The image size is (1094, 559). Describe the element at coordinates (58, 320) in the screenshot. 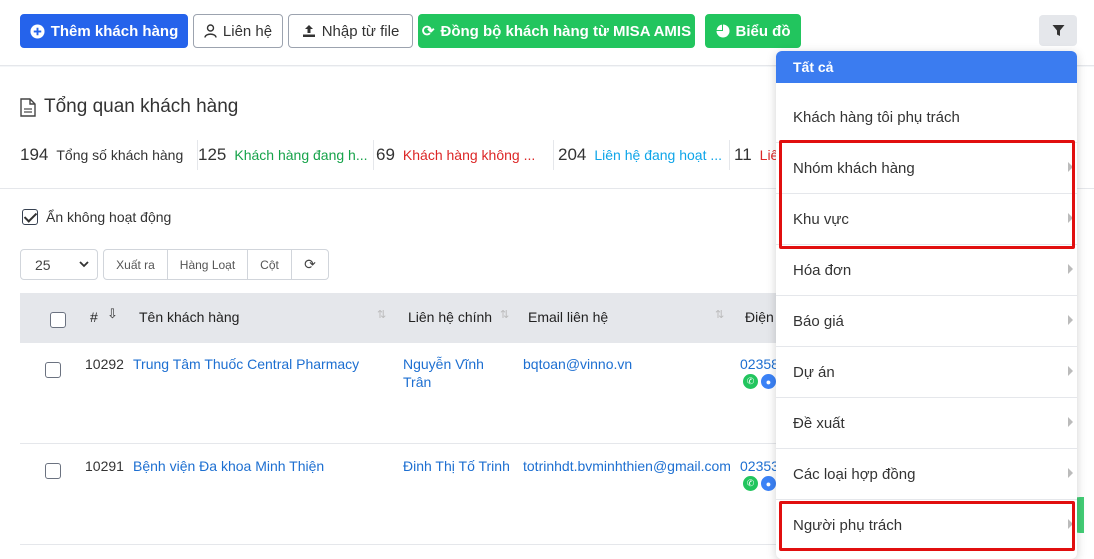

I see `select-all-checkbox` at that location.